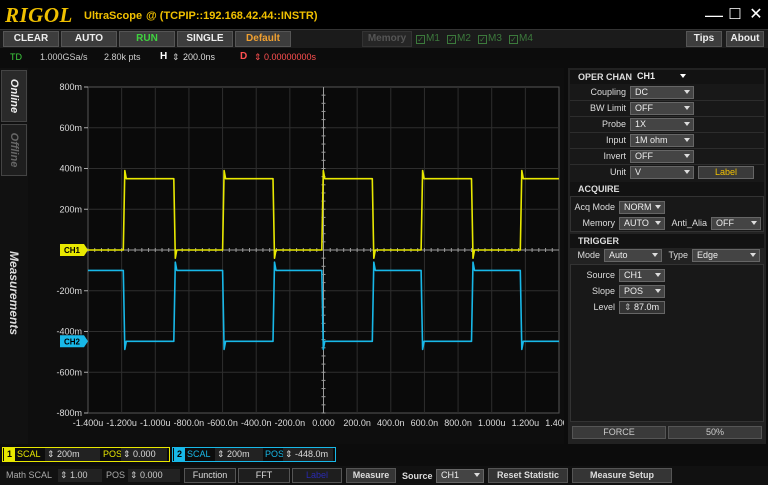  Describe the element at coordinates (662, 92) in the screenshot. I see `coupling-select: DC` at that location.